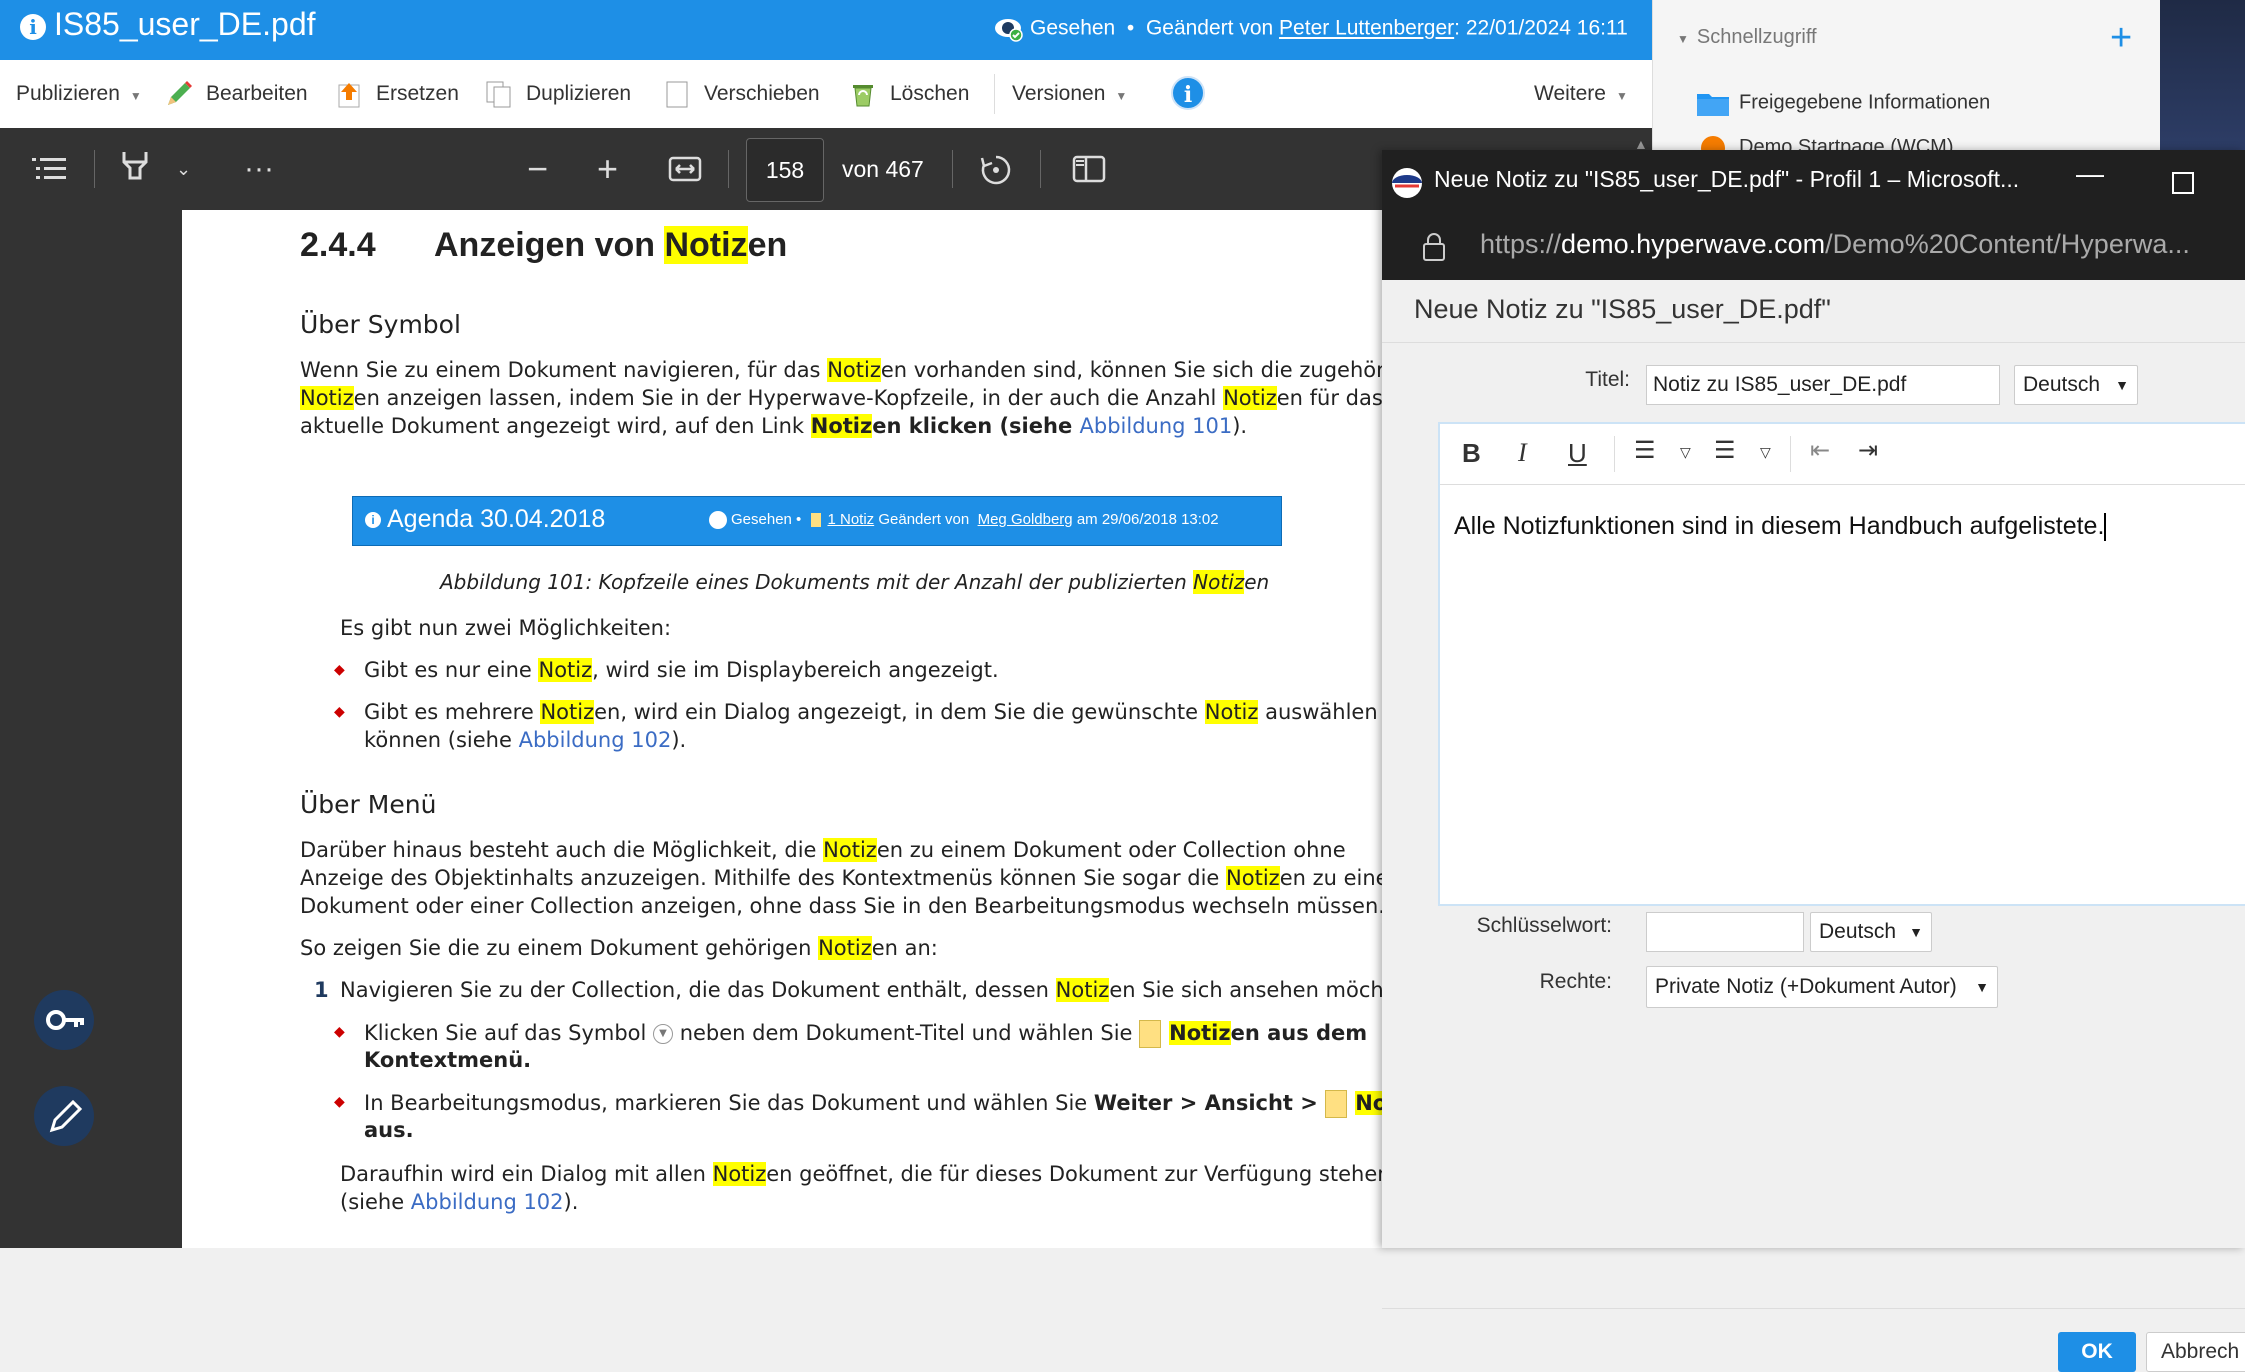 The width and height of the screenshot is (2245, 1372). I want to click on edit-label: Bearbeiten, so click(257, 93).